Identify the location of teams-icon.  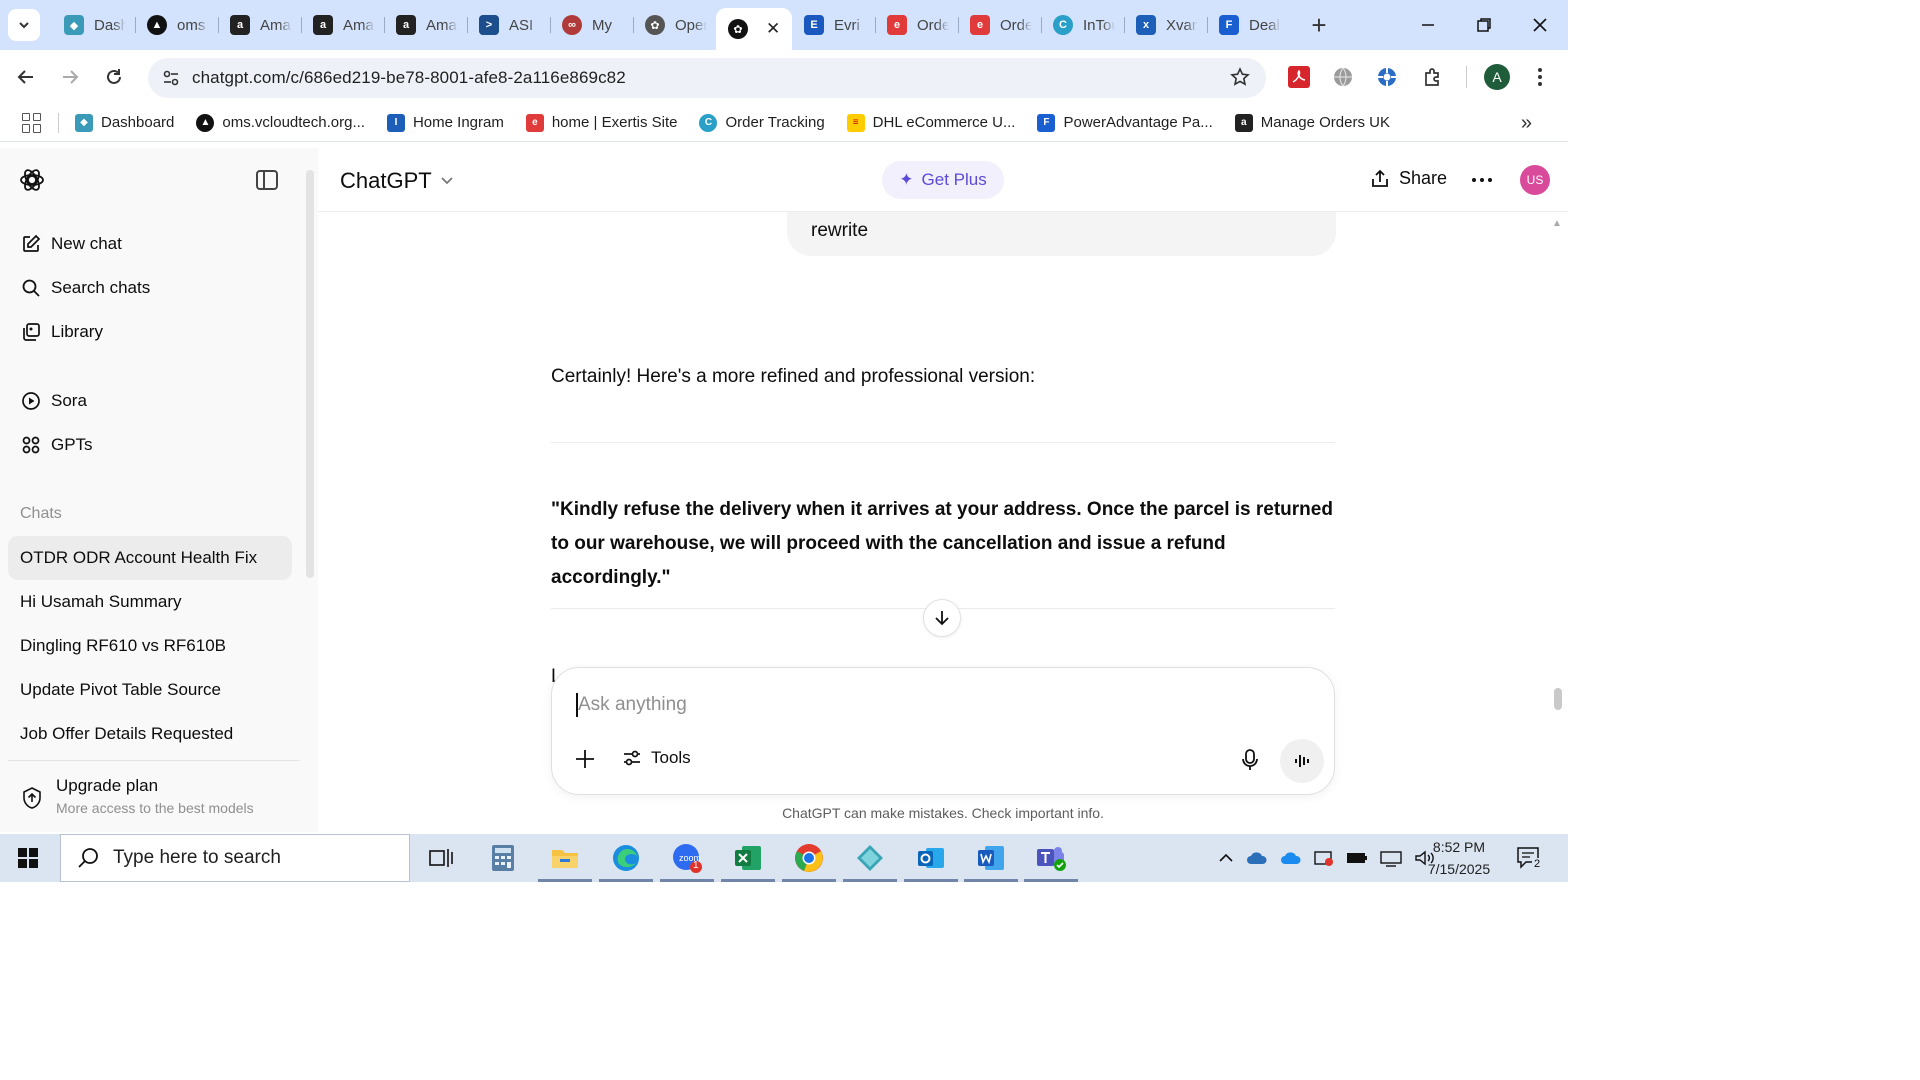
(1051, 859).